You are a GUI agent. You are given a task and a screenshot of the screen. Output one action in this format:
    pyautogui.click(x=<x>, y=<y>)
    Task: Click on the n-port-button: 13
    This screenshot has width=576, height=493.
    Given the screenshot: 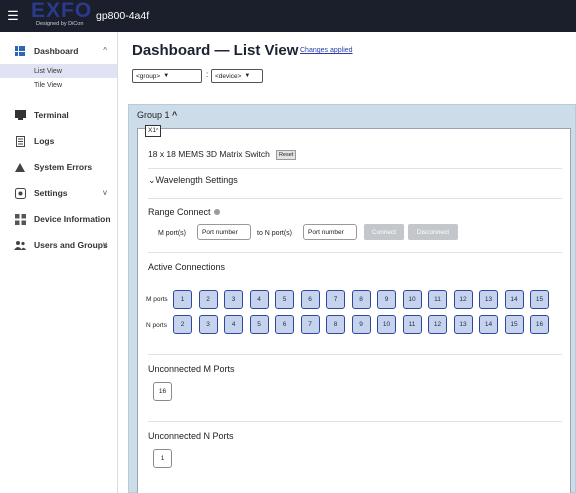 What is the action you would take?
    pyautogui.click(x=463, y=324)
    